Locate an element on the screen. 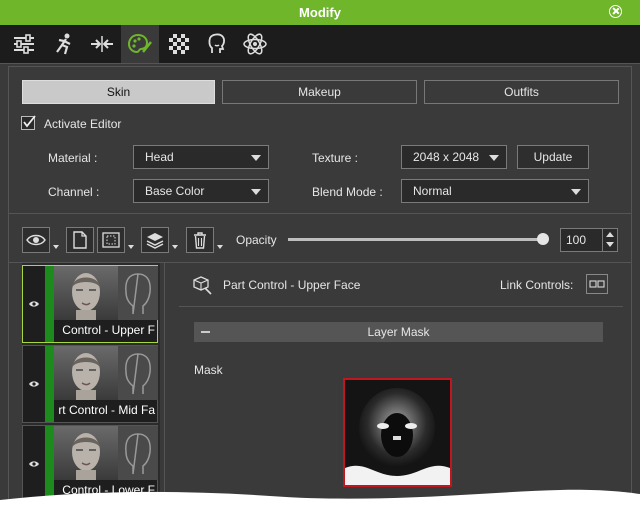 The height and width of the screenshot is (508, 640). material-dropdown: Head is located at coordinates (201, 157).